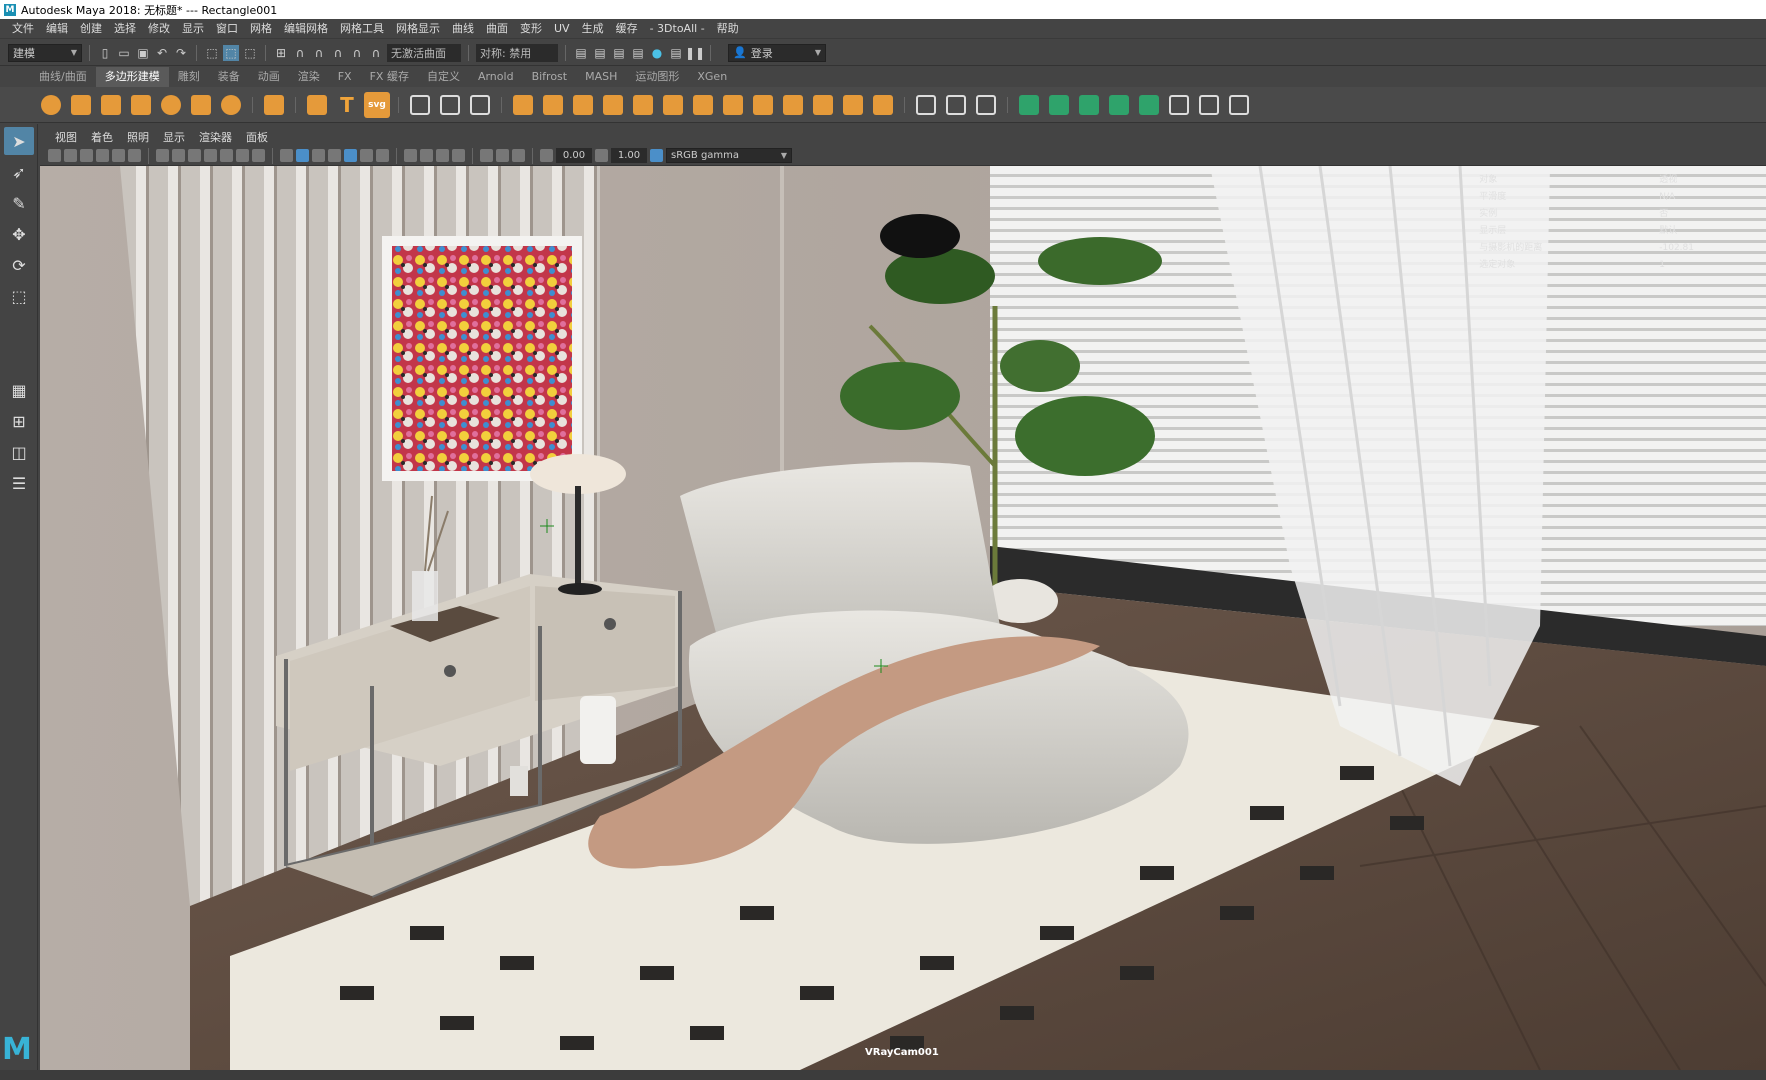  Describe the element at coordinates (458, 155) in the screenshot. I see `isolate-select-icon` at that location.